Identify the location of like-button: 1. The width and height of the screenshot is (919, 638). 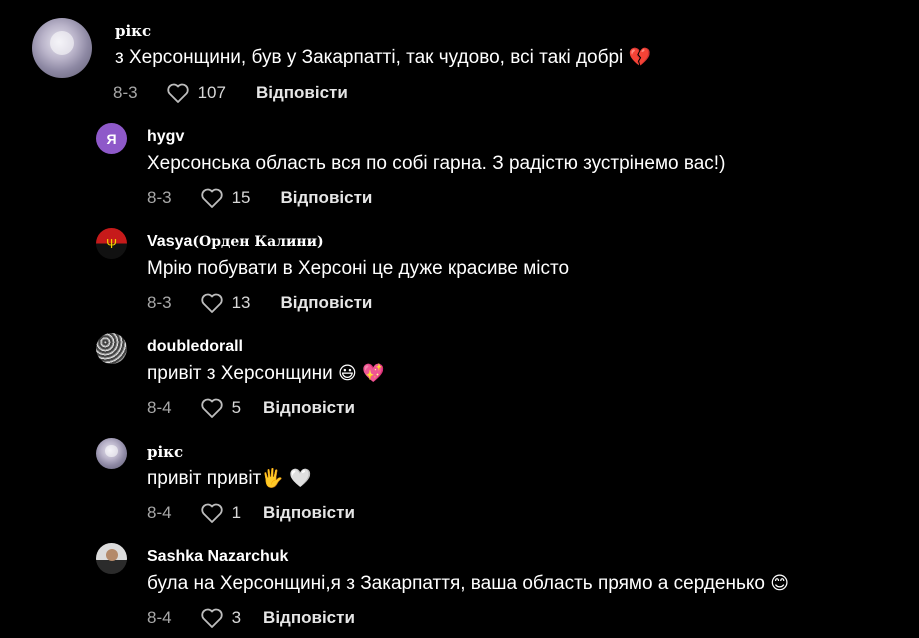
(220, 513).